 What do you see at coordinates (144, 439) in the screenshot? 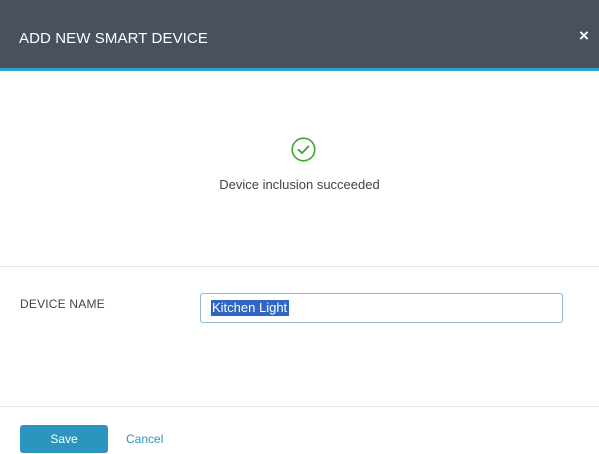
I see `cancel-link: Cancel` at bounding box center [144, 439].